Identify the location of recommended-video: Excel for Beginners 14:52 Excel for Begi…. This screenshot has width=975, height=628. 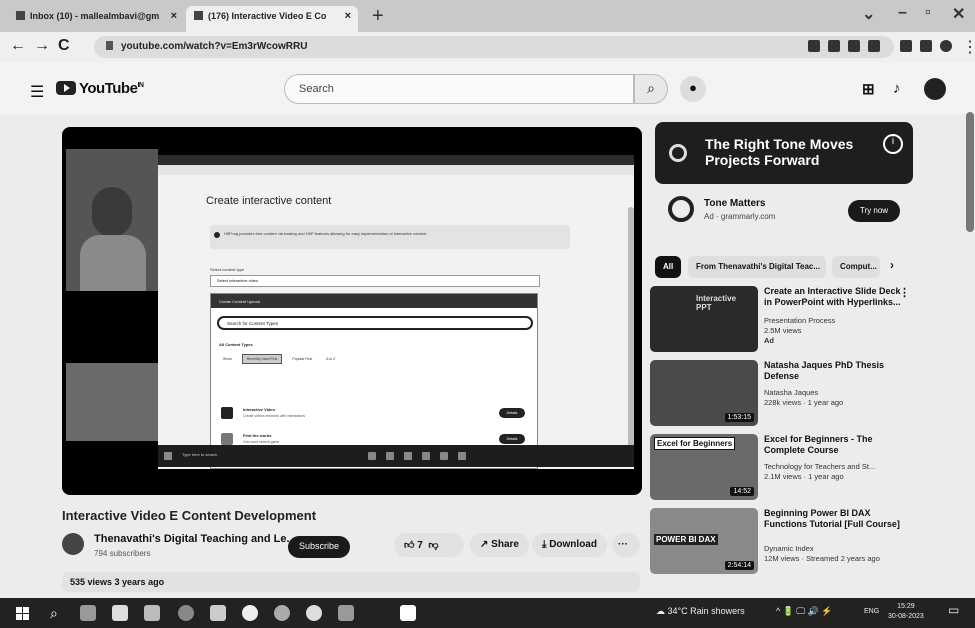
(780, 470).